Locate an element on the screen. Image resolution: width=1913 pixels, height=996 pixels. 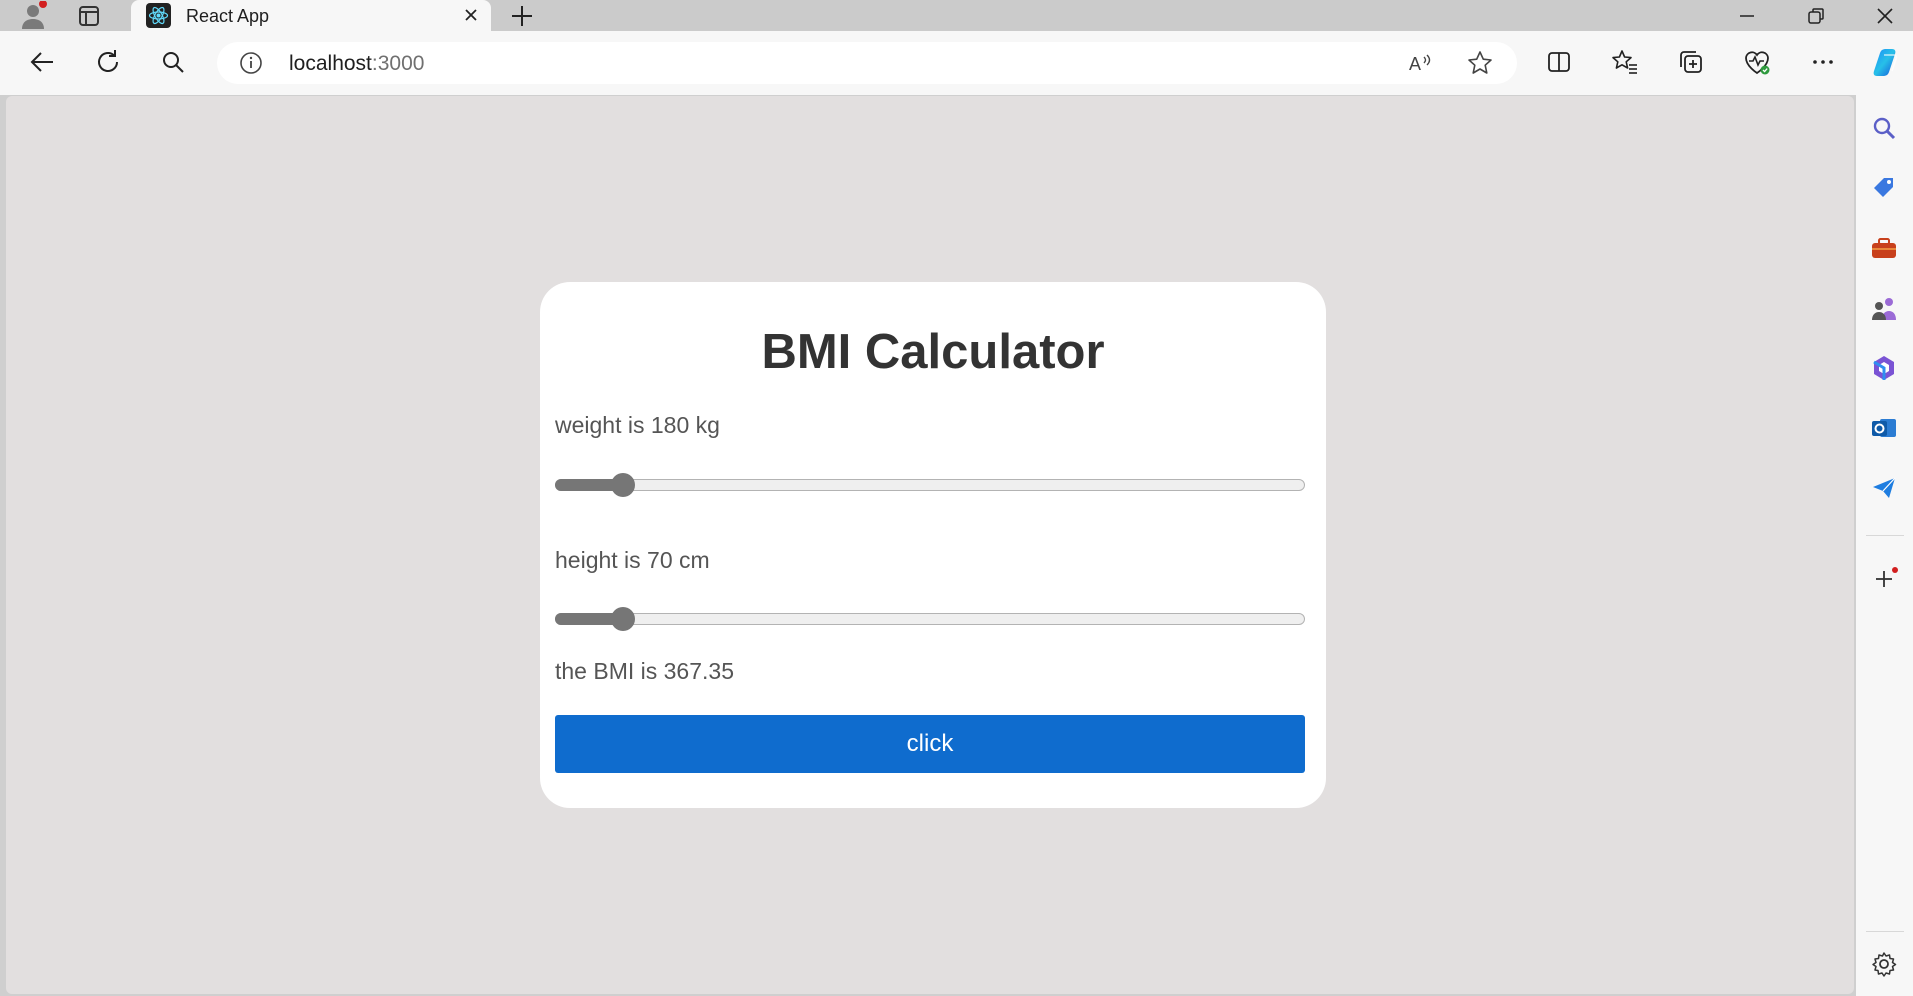
read-aloud-icon: A is located at coordinates (1420, 63).